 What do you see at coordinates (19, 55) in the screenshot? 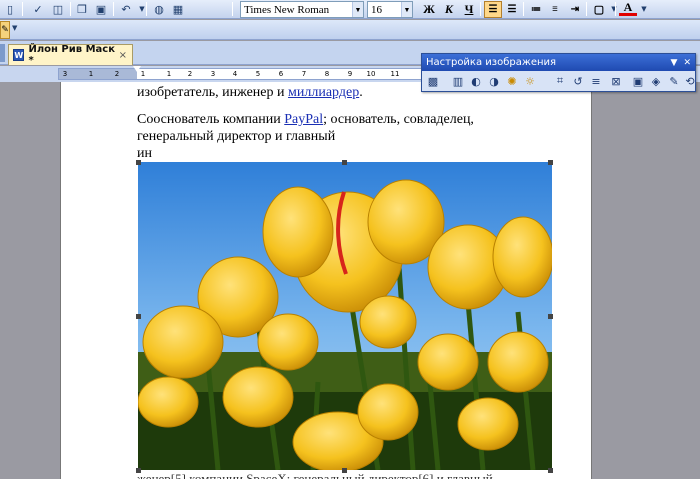
I see `word-doc-icon: W` at bounding box center [19, 55].